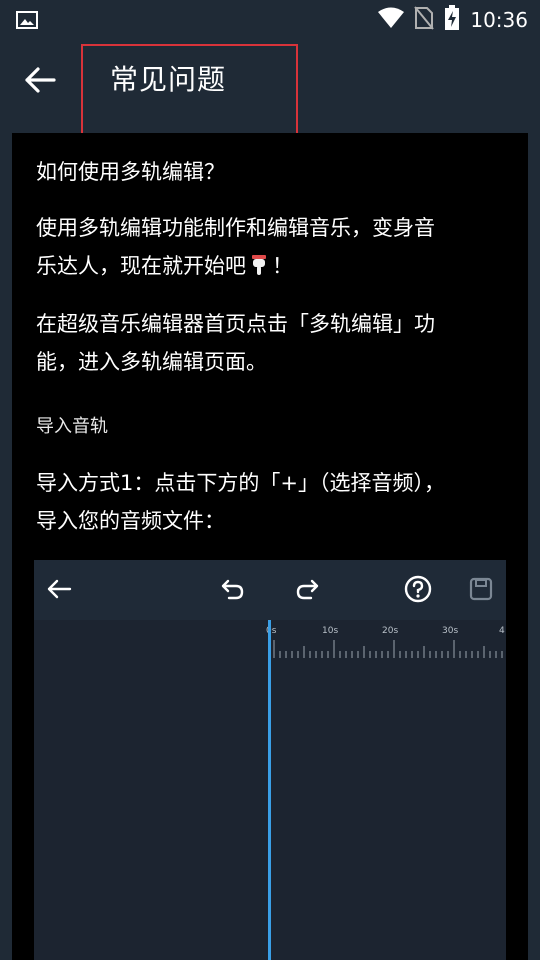 The image size is (540, 960). I want to click on editor-toolbar, so click(270, 590).